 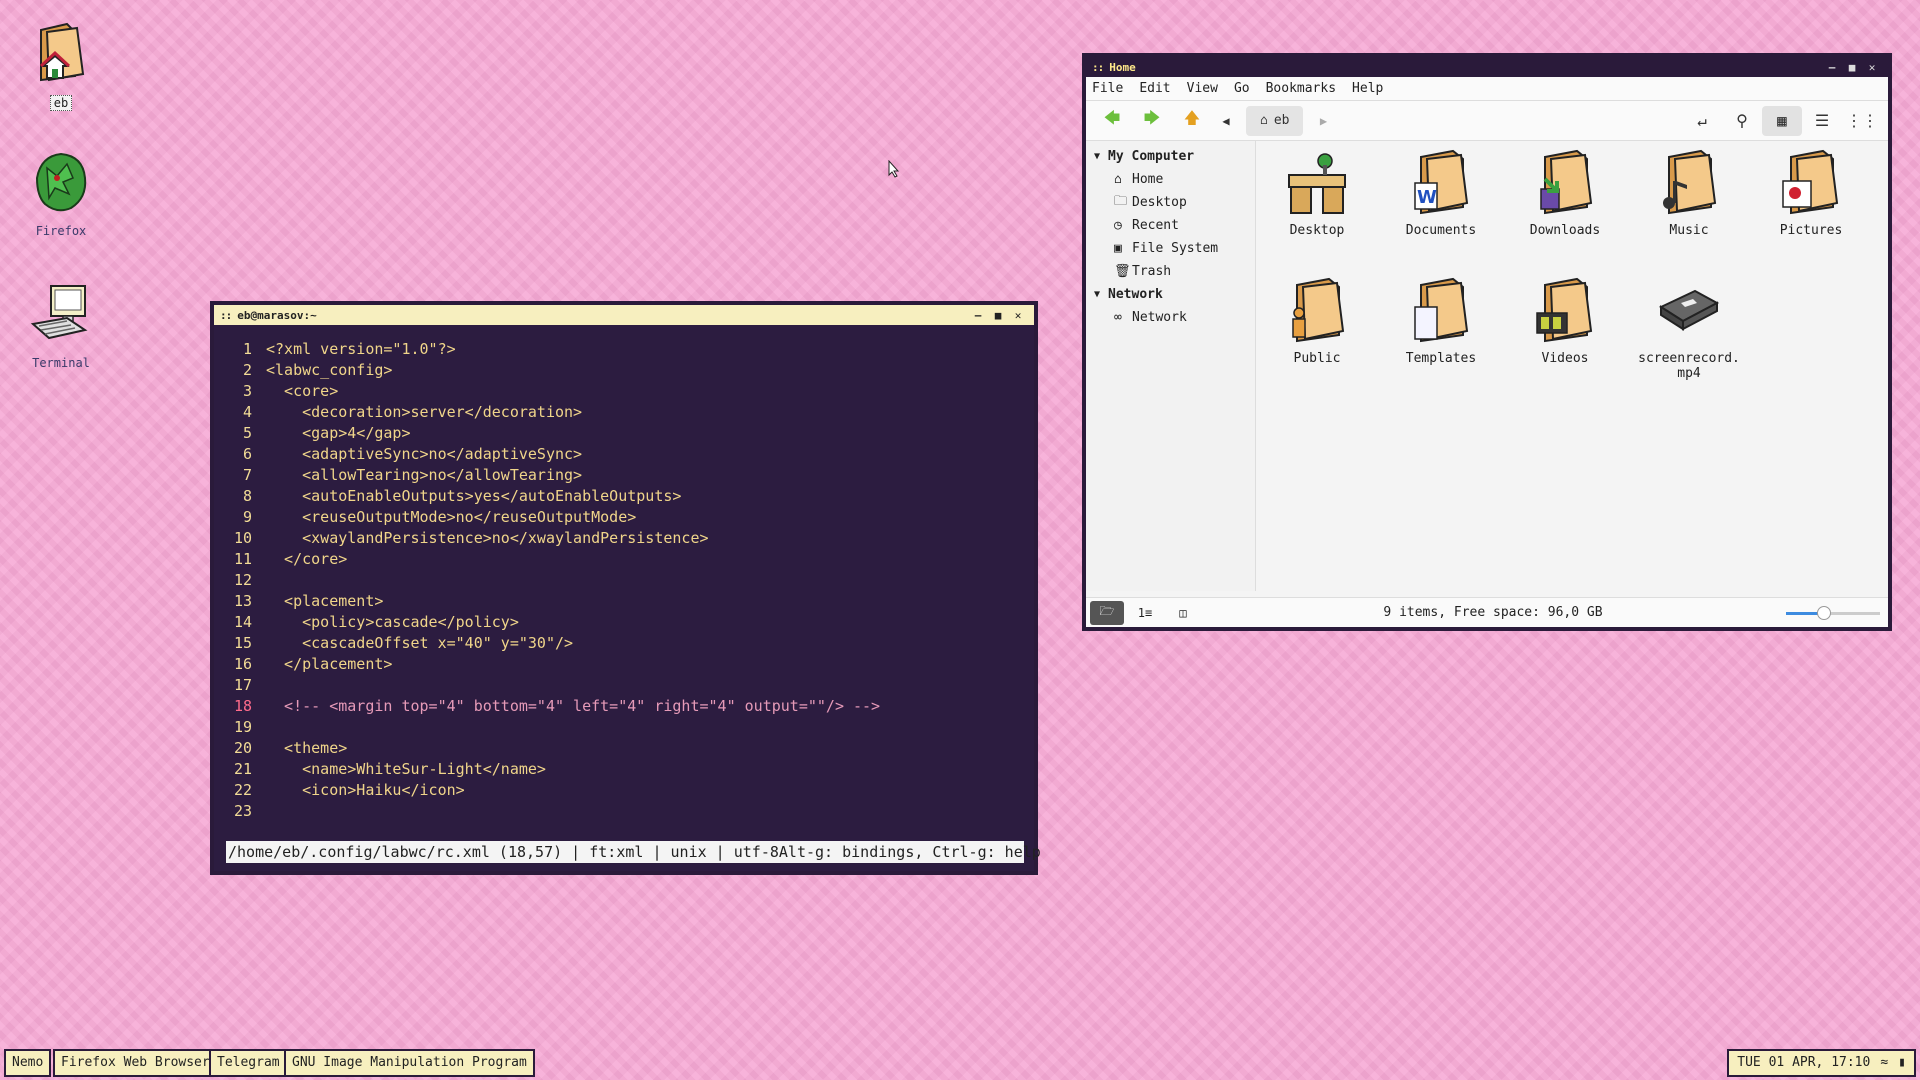 What do you see at coordinates (625, 433) in the screenshot?
I see `editor-line: 5 <gap>4</gap>` at bounding box center [625, 433].